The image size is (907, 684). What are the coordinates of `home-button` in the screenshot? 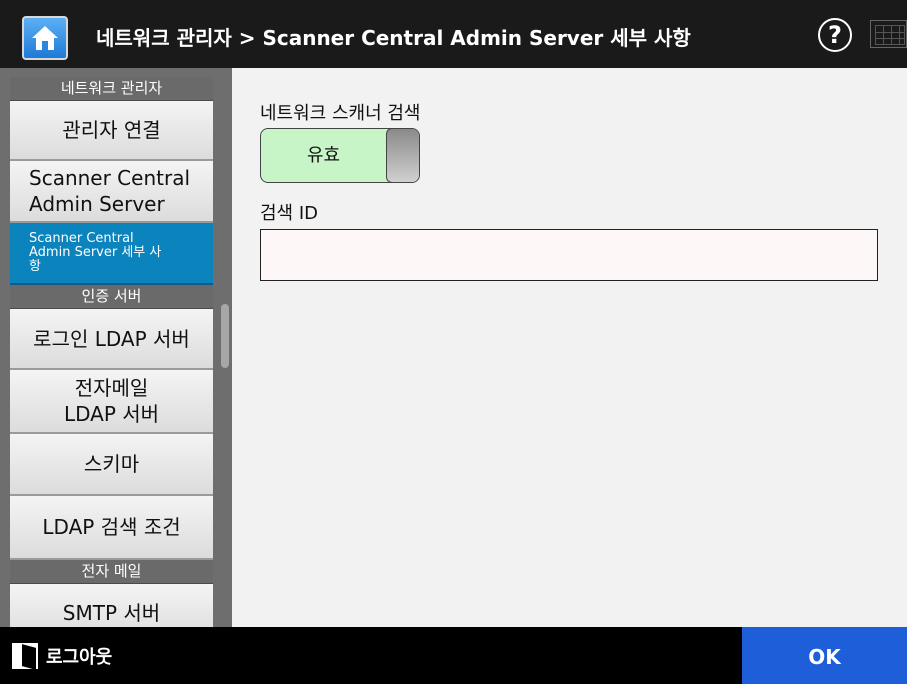 It's located at (45, 38).